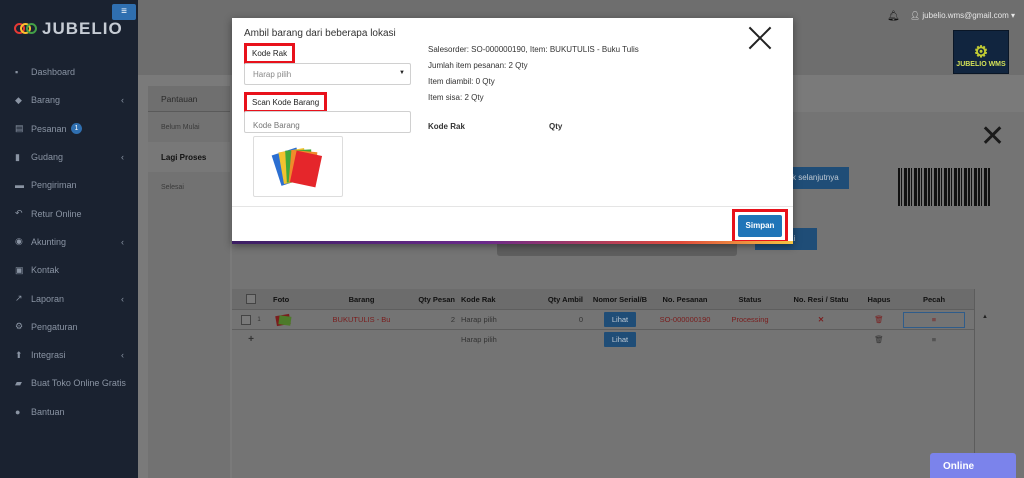  I want to click on sidebar-item-label: Laporan, so click(48, 298).